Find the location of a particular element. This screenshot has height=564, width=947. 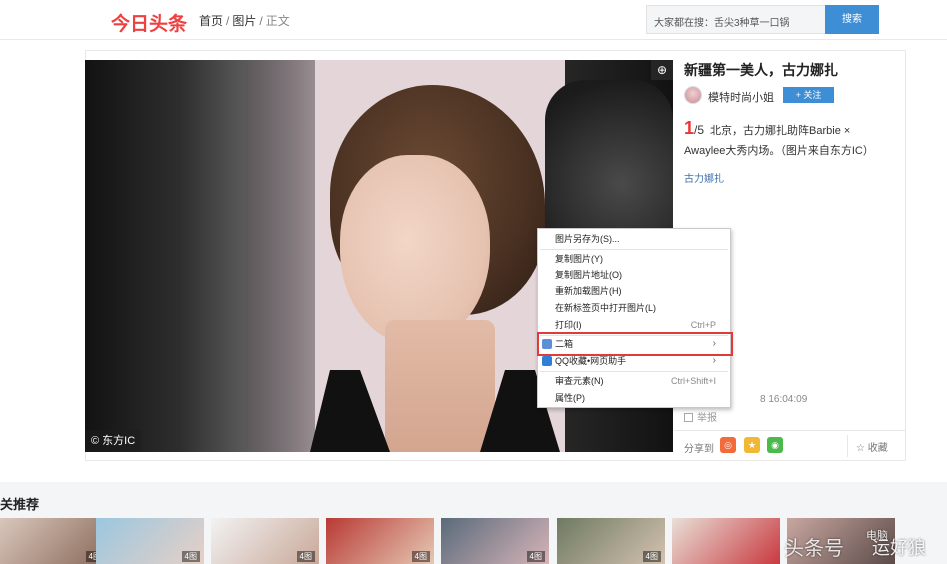

photo-face is located at coordinates (415, 250).